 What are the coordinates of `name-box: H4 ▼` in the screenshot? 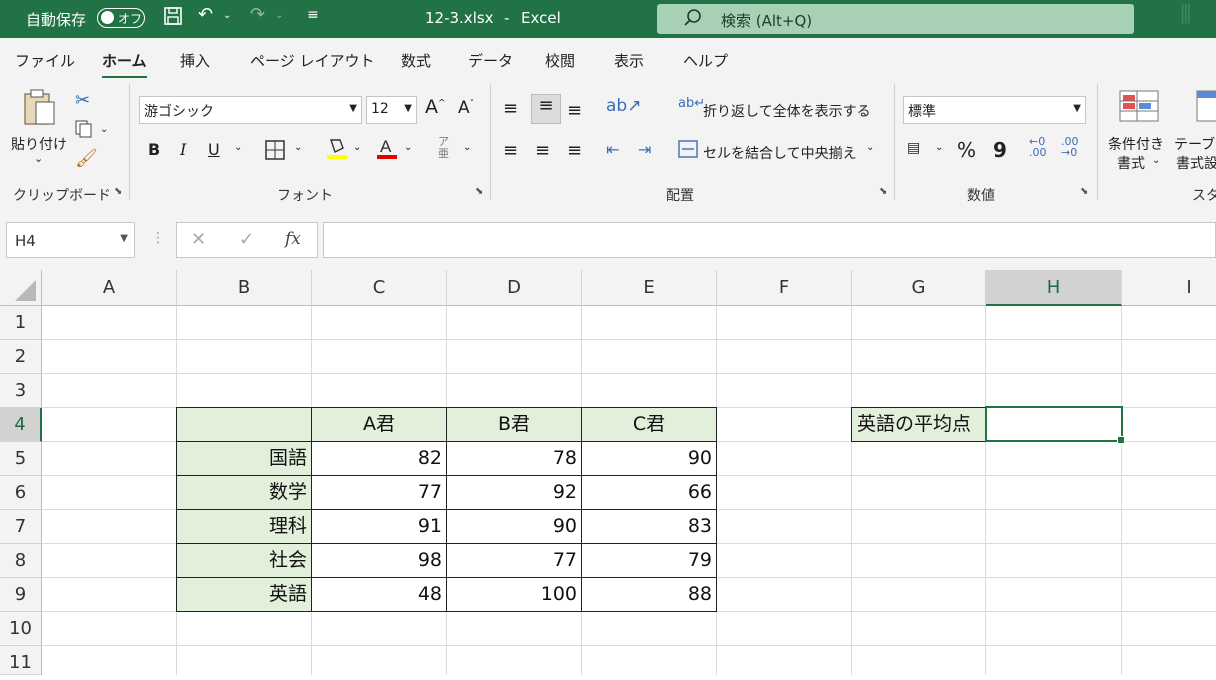 It's located at (70, 240).